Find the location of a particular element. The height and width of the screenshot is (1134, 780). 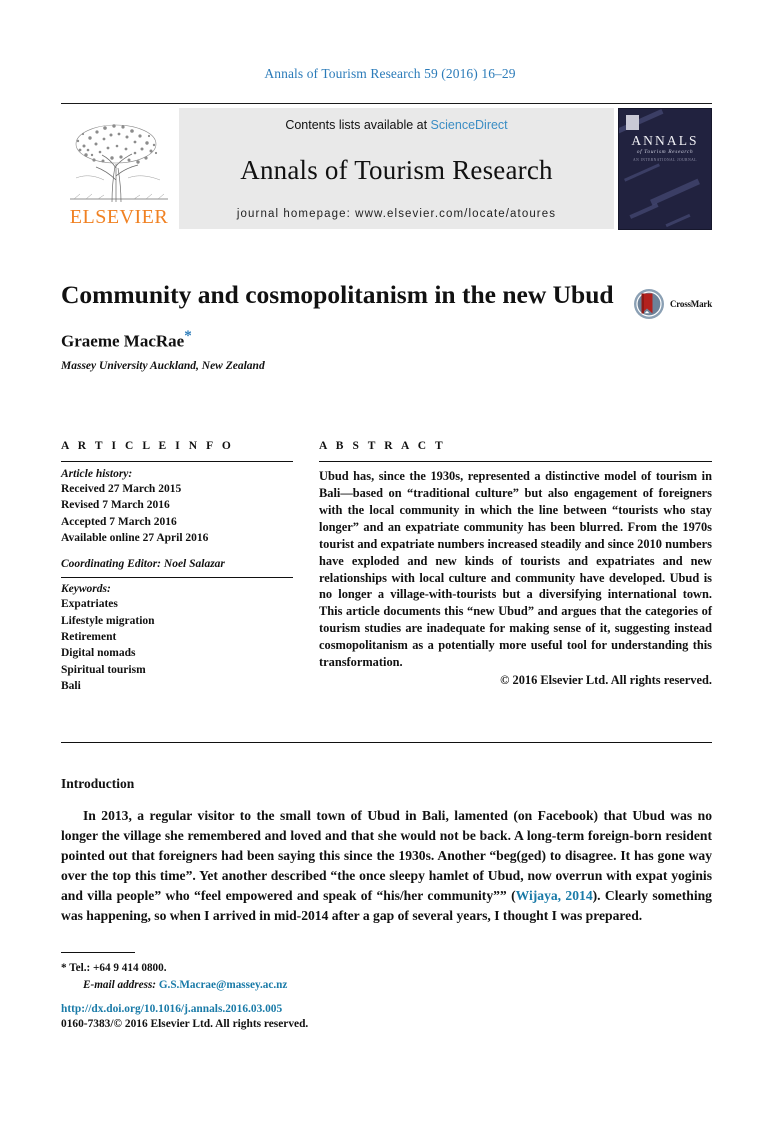

keyword-item: Lifestyle migration is located at coordinates (108, 620).